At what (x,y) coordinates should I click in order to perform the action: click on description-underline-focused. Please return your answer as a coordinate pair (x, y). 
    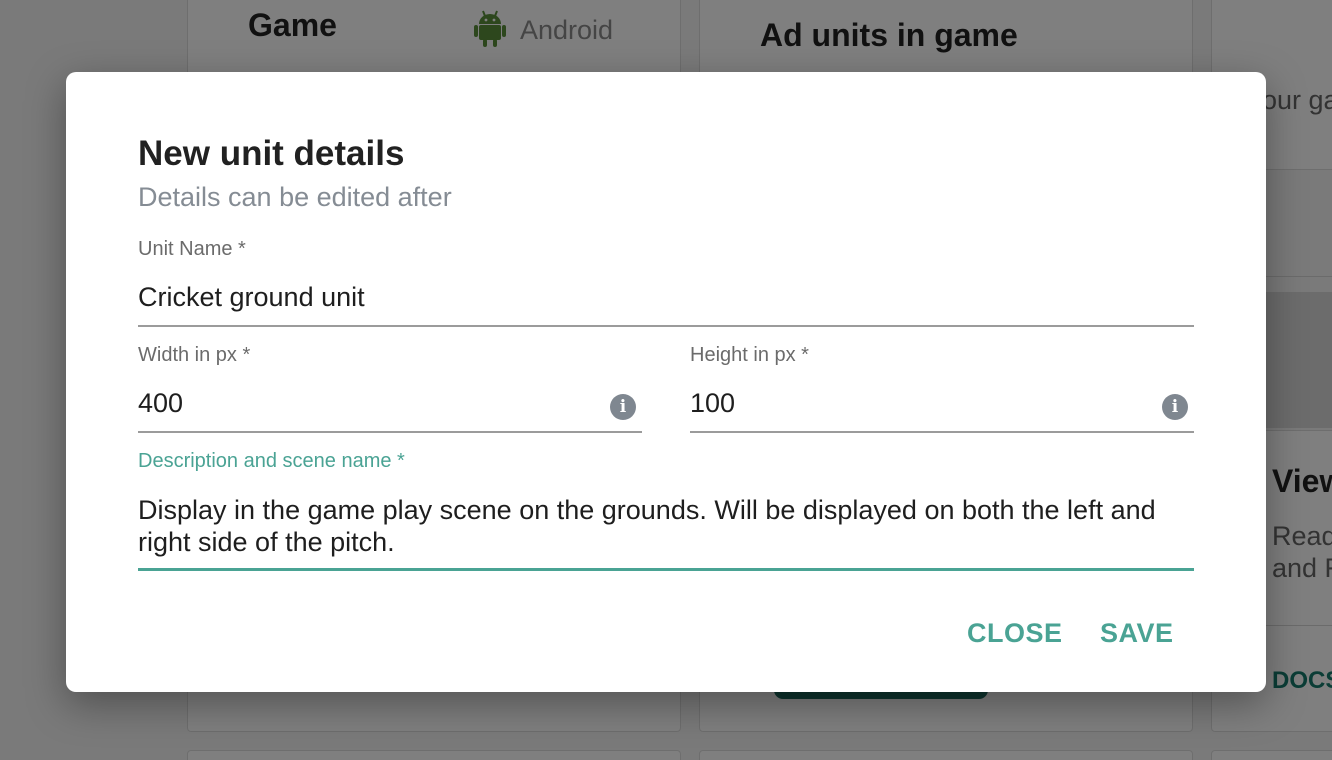
    Looking at the image, I should click on (666, 569).